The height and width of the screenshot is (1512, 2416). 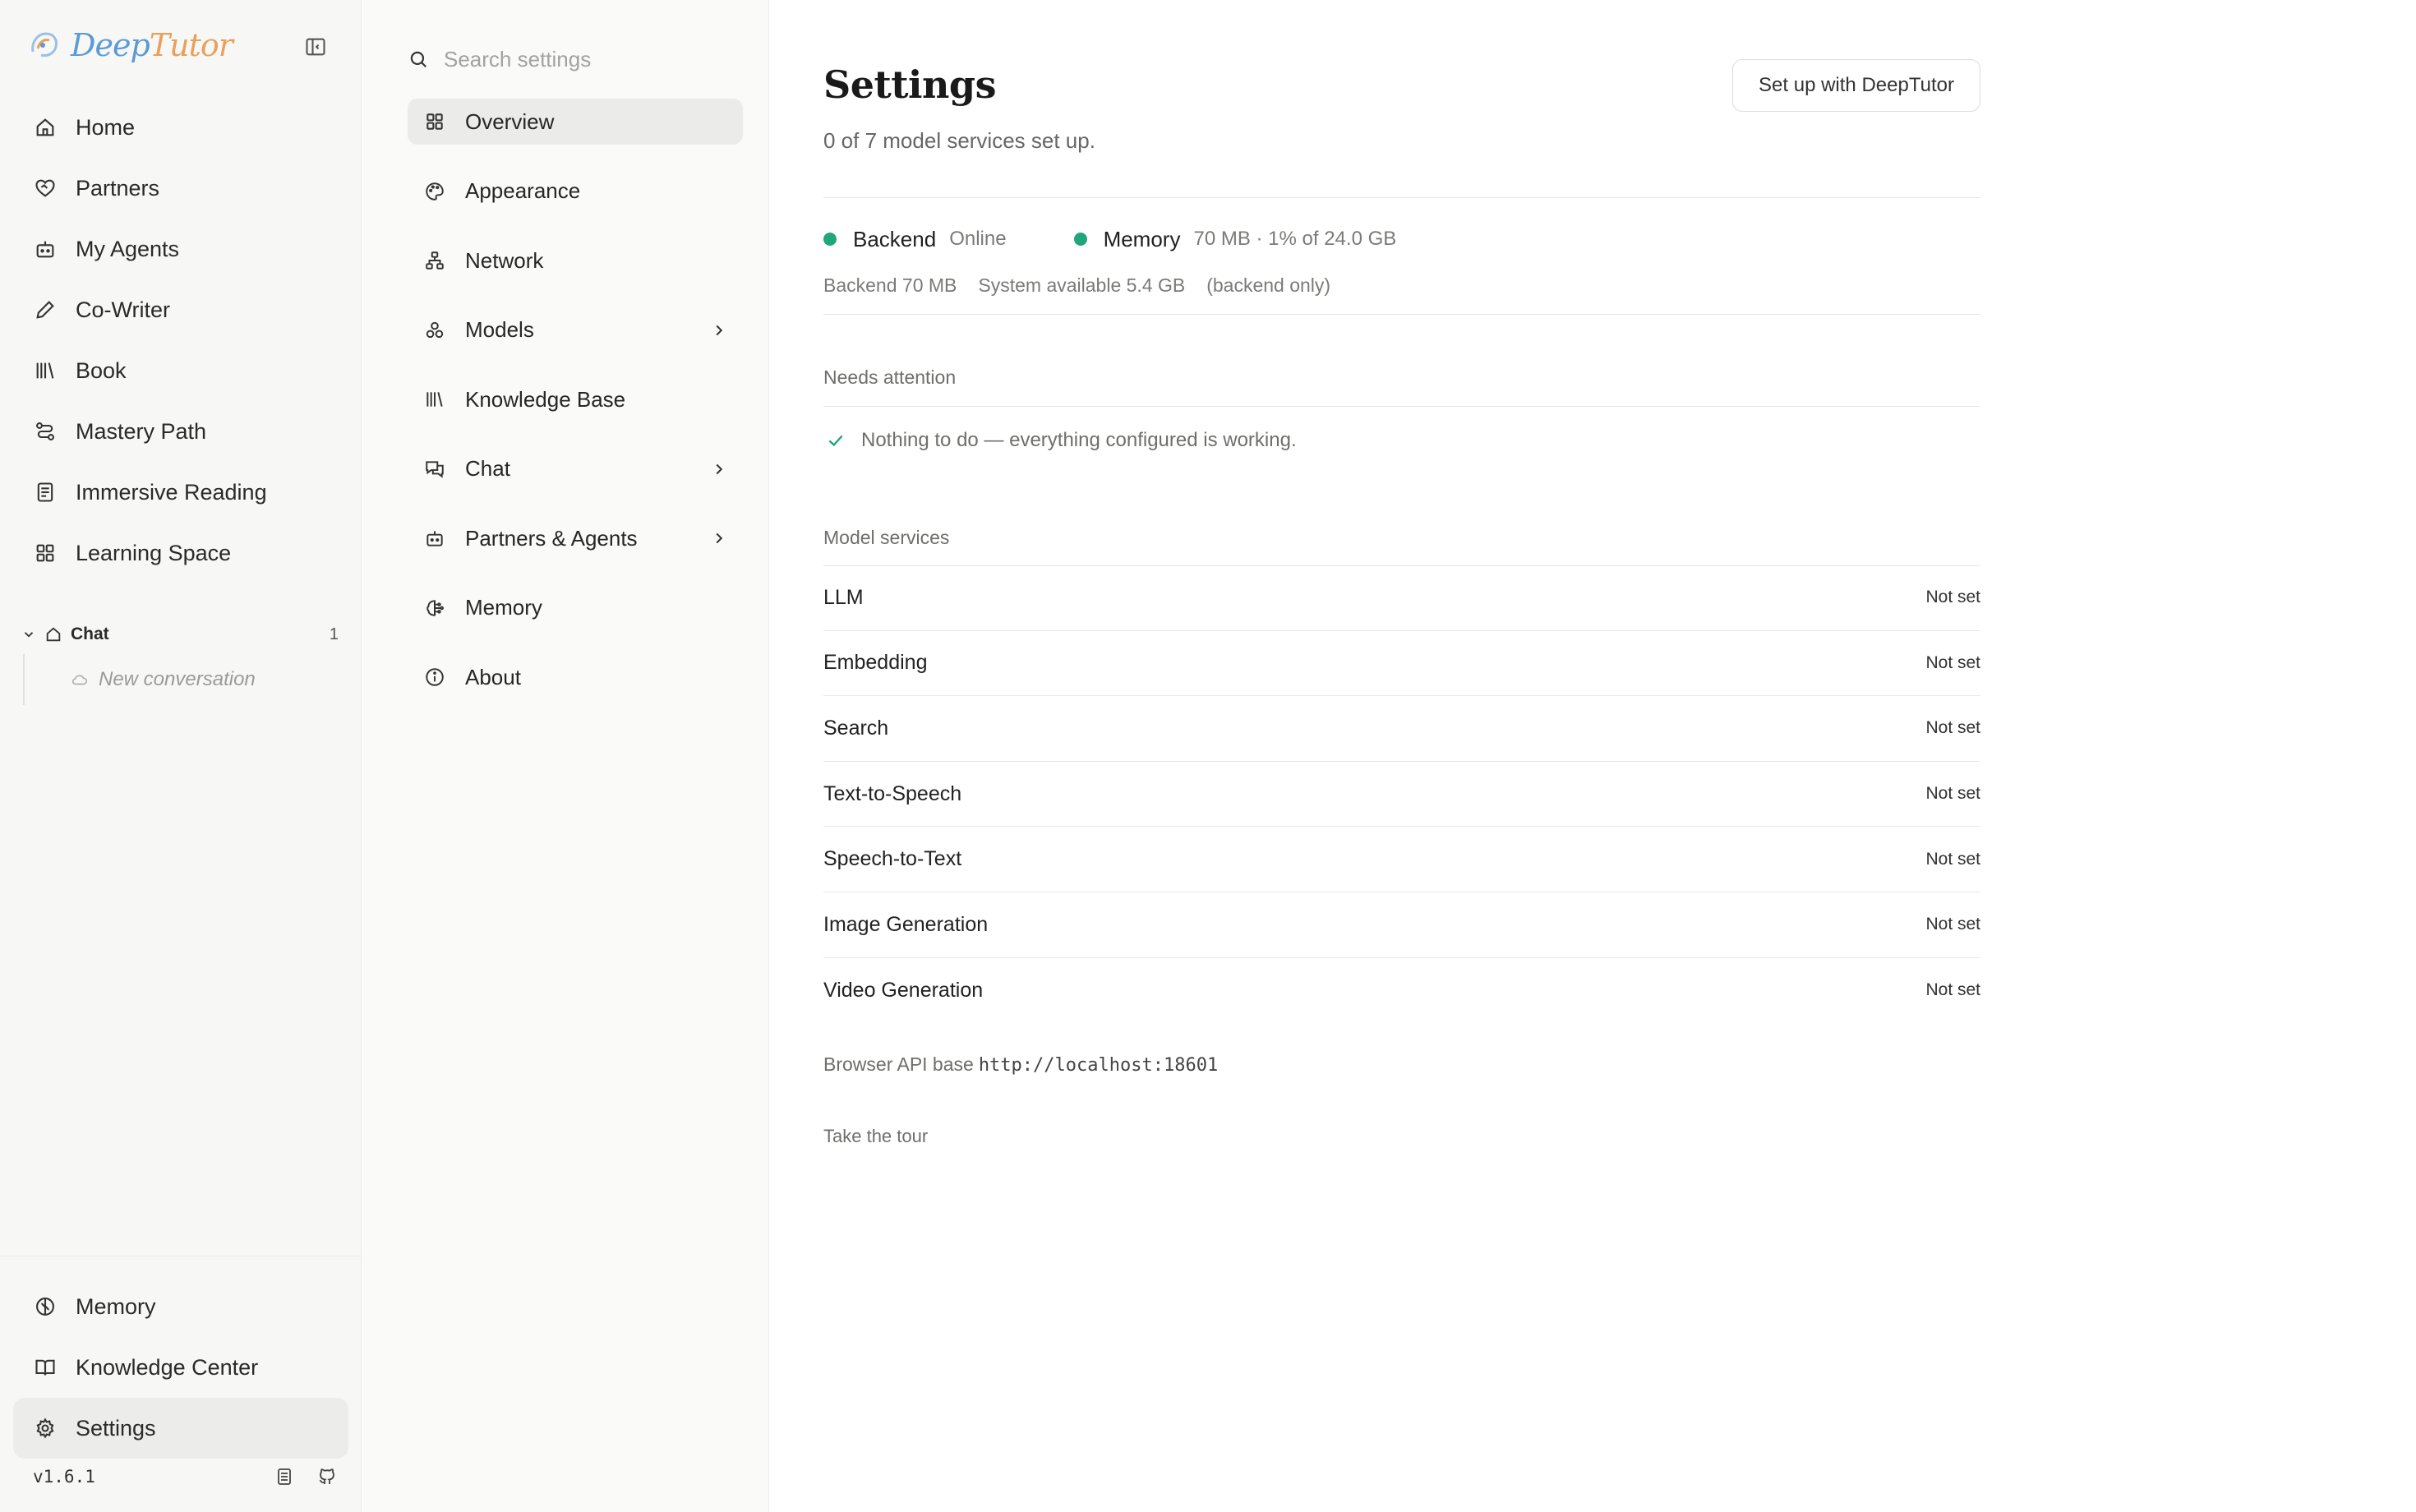 I want to click on service-row-tts: Text-to-Speech Not set, so click(x=1402, y=794).